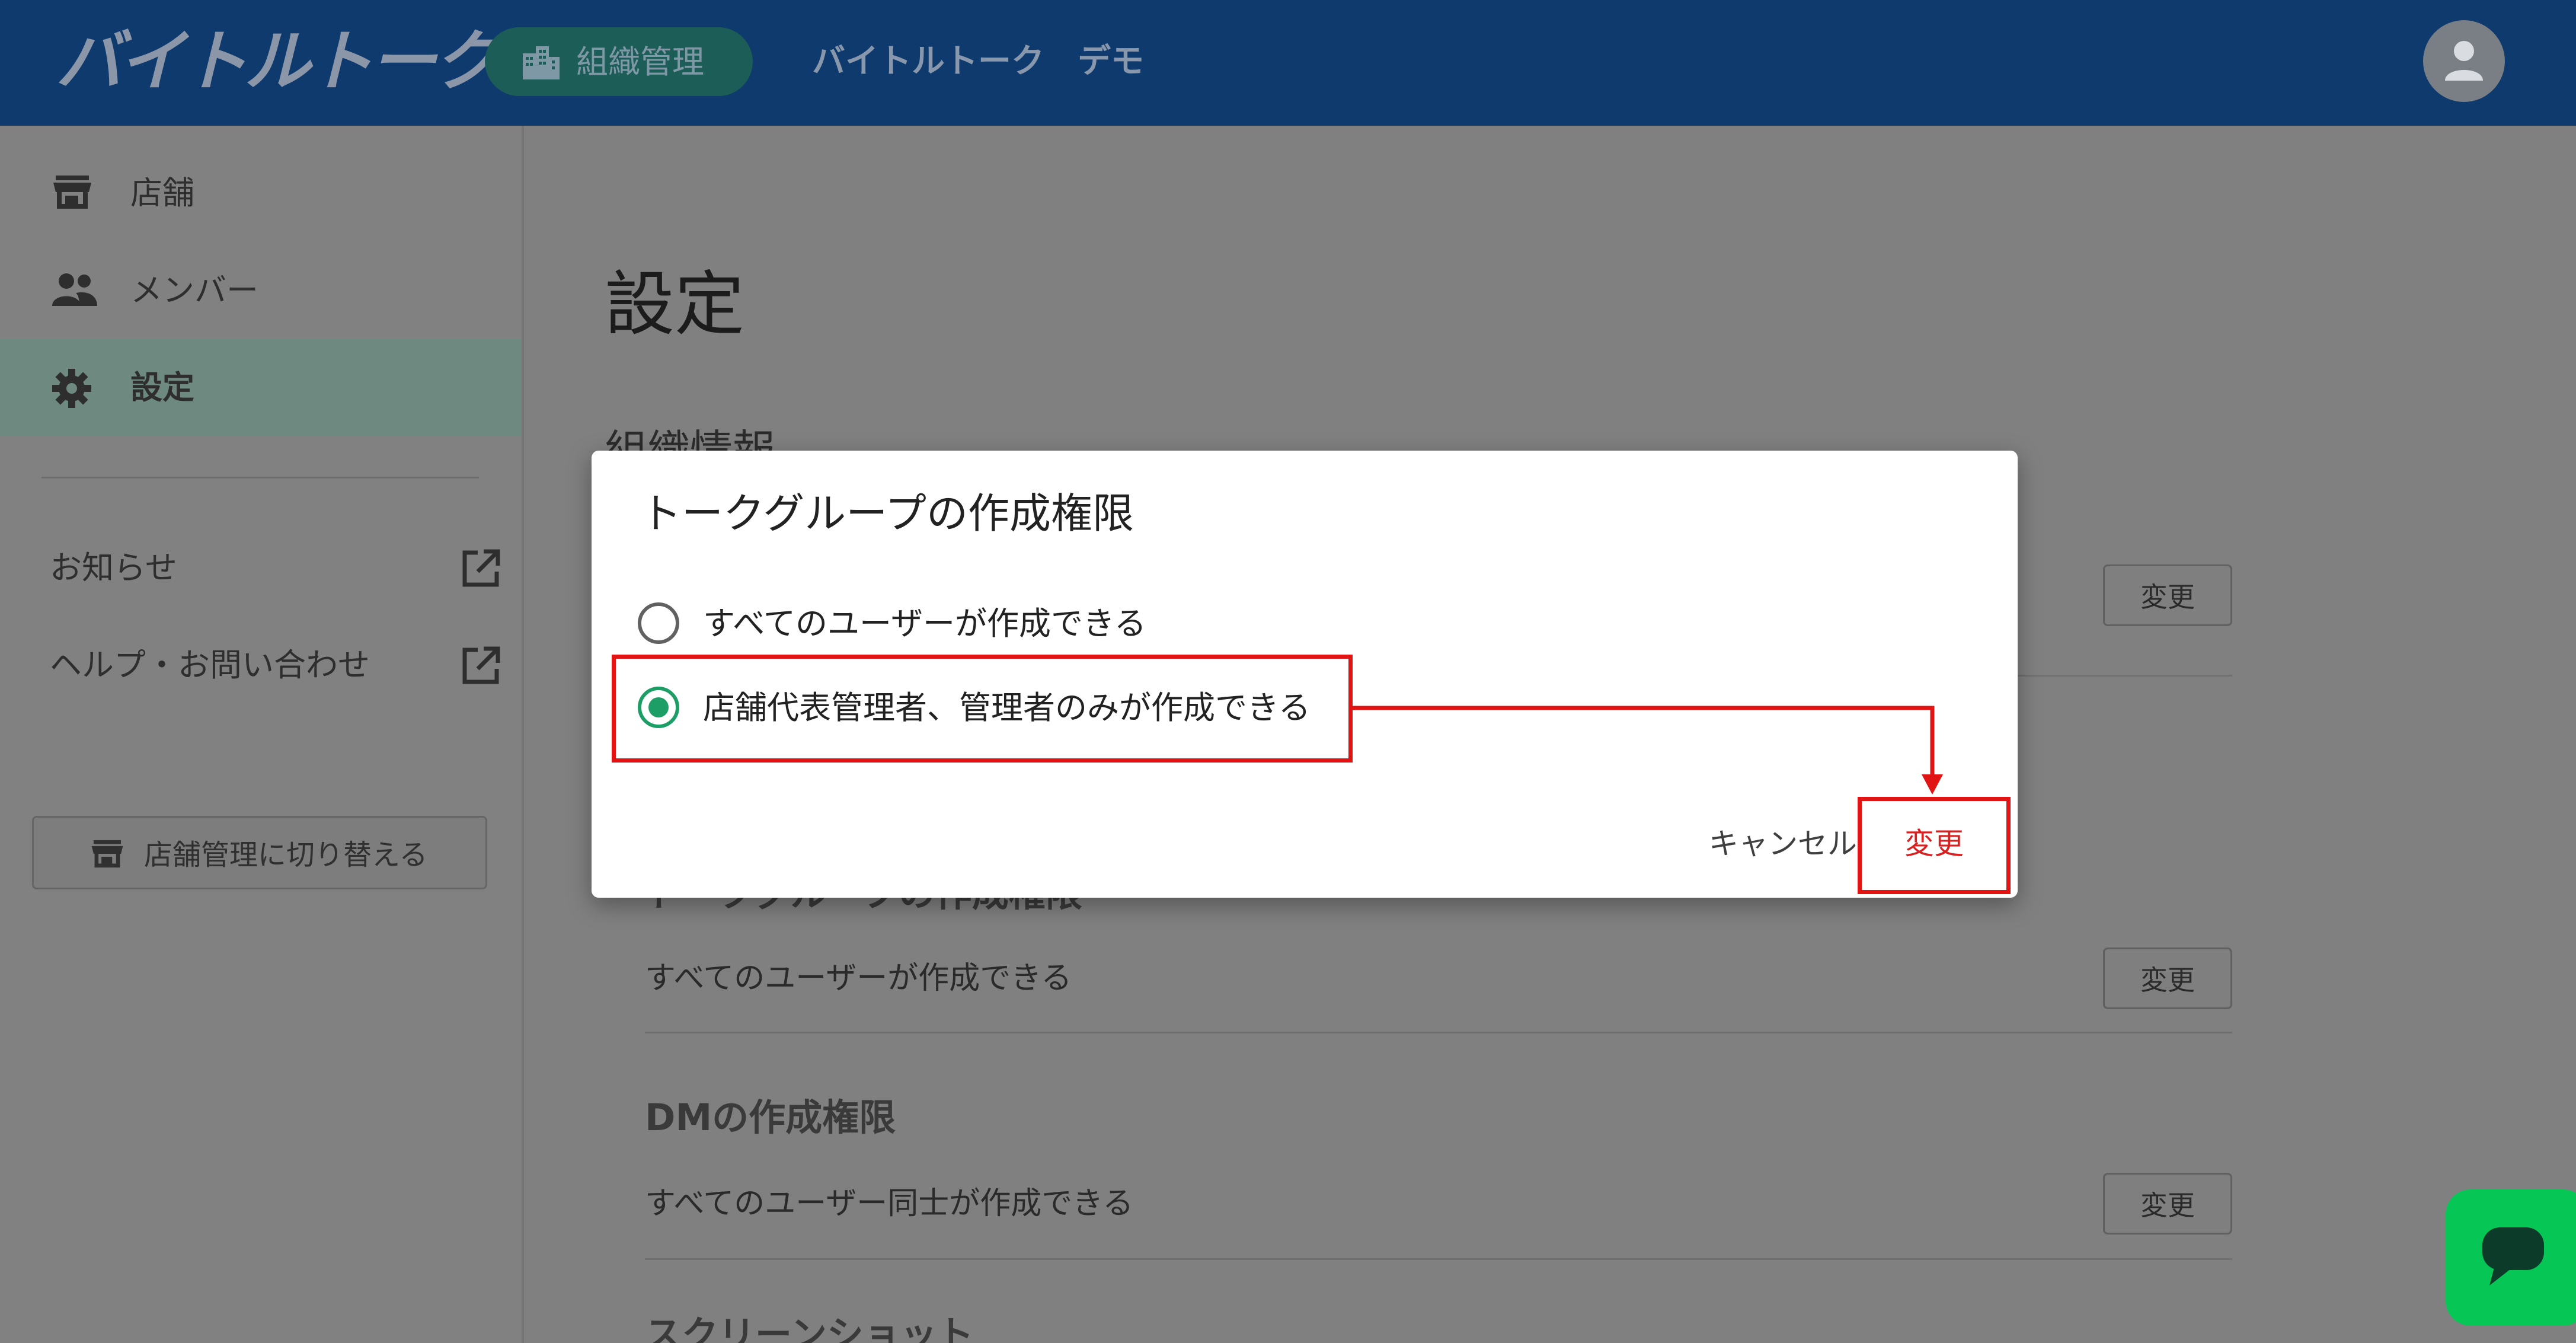  I want to click on confirm-change-button: 変更, so click(1934, 843).